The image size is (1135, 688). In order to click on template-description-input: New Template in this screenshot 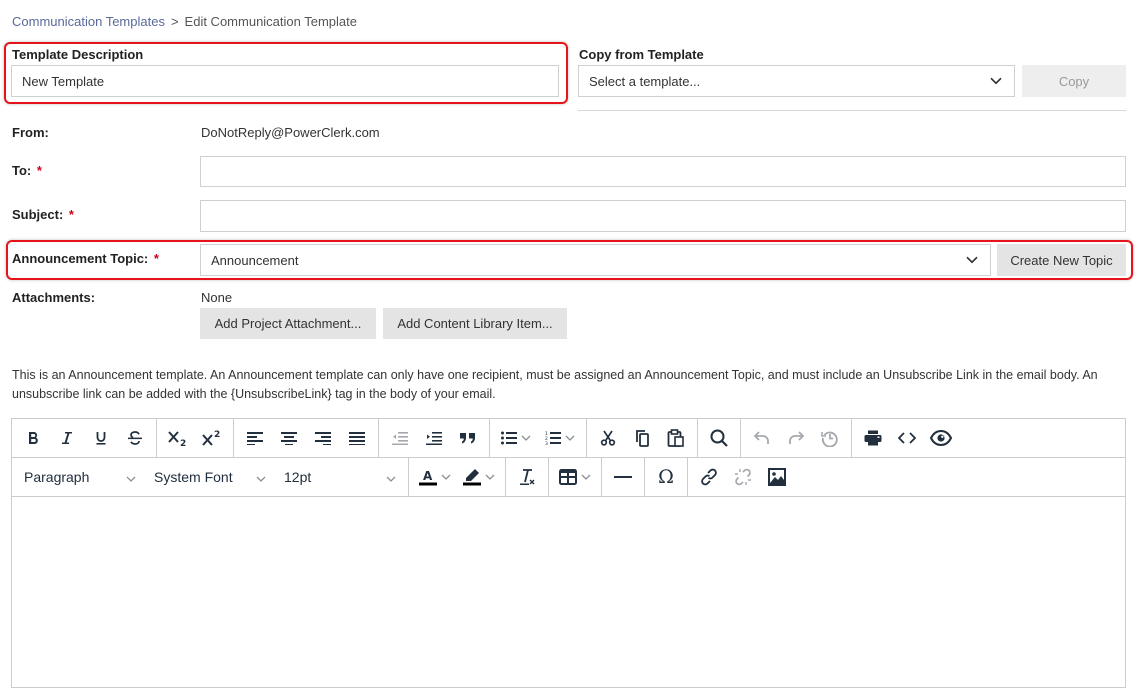, I will do `click(285, 81)`.